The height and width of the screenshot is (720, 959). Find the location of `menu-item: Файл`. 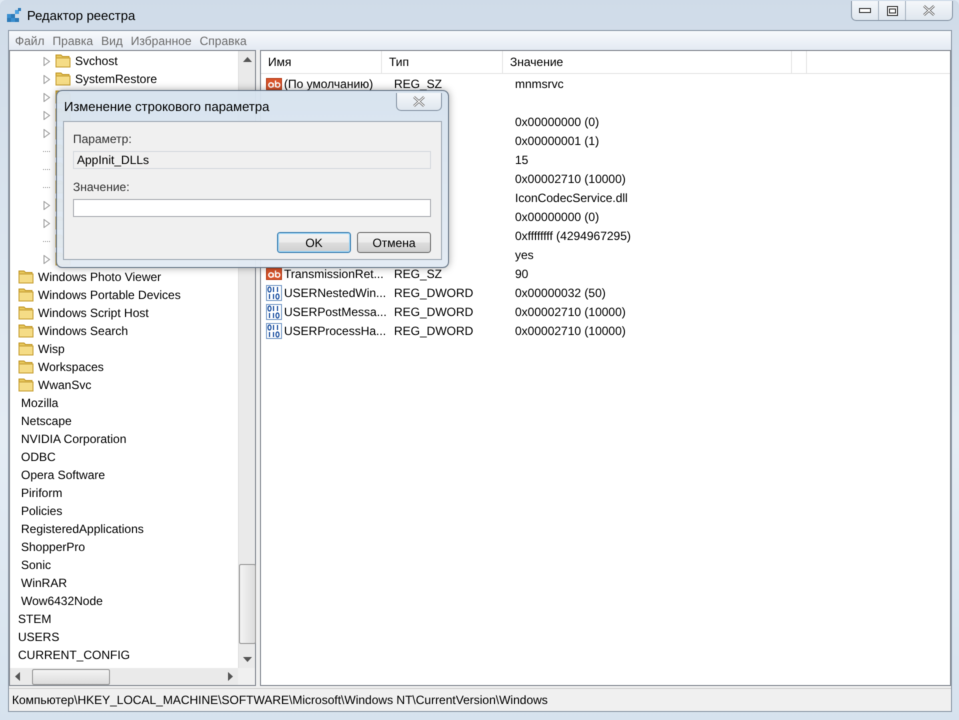

menu-item: Файл is located at coordinates (30, 41).